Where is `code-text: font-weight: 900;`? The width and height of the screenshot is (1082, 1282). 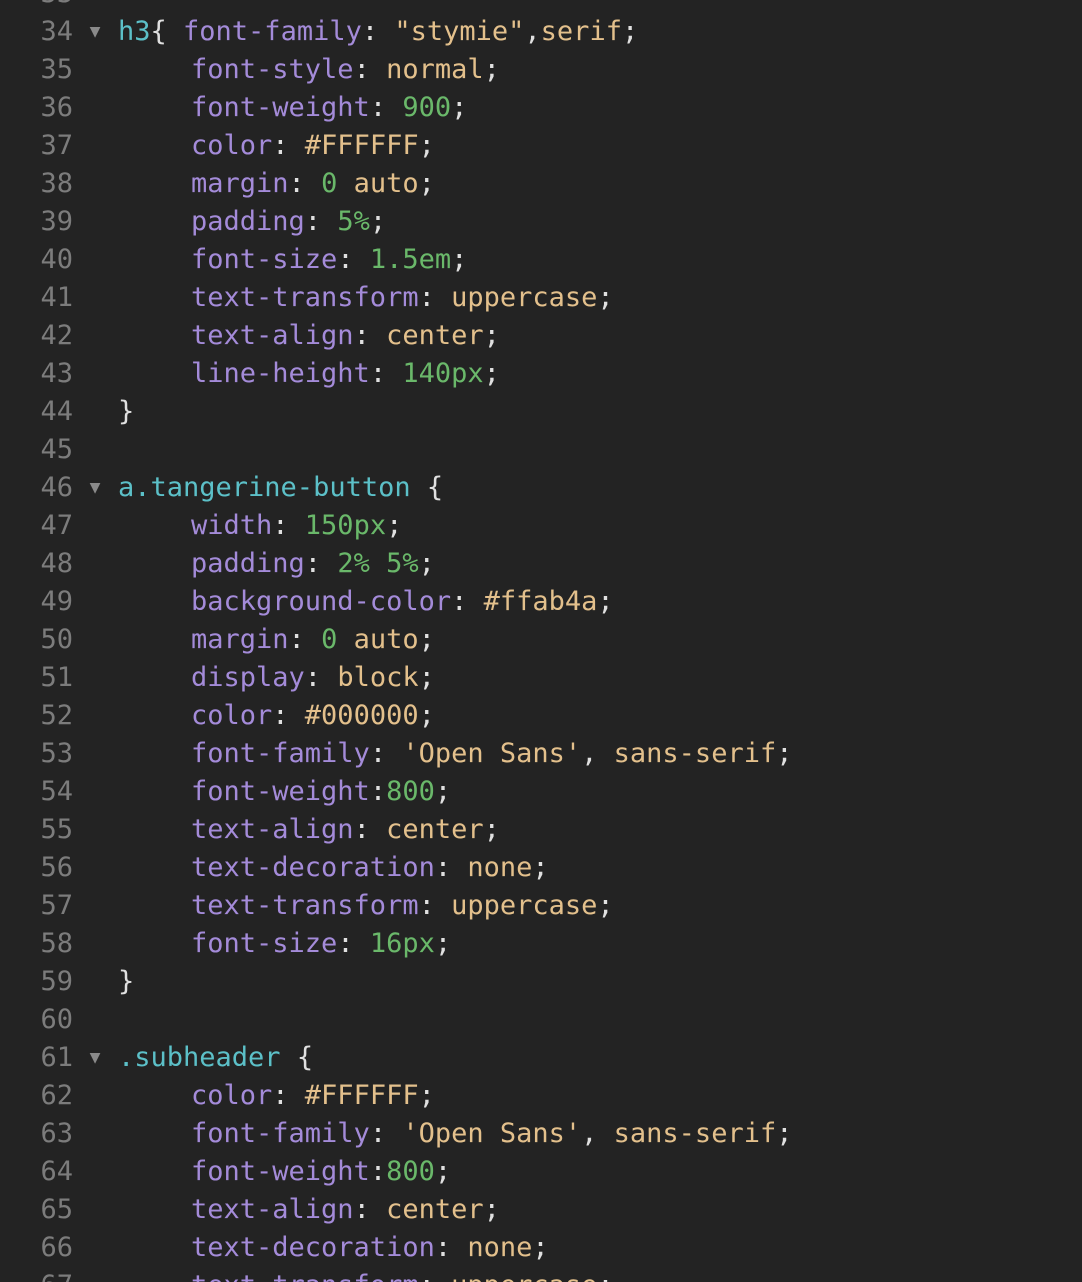
code-text: font-weight: 900; is located at coordinates (292, 108).